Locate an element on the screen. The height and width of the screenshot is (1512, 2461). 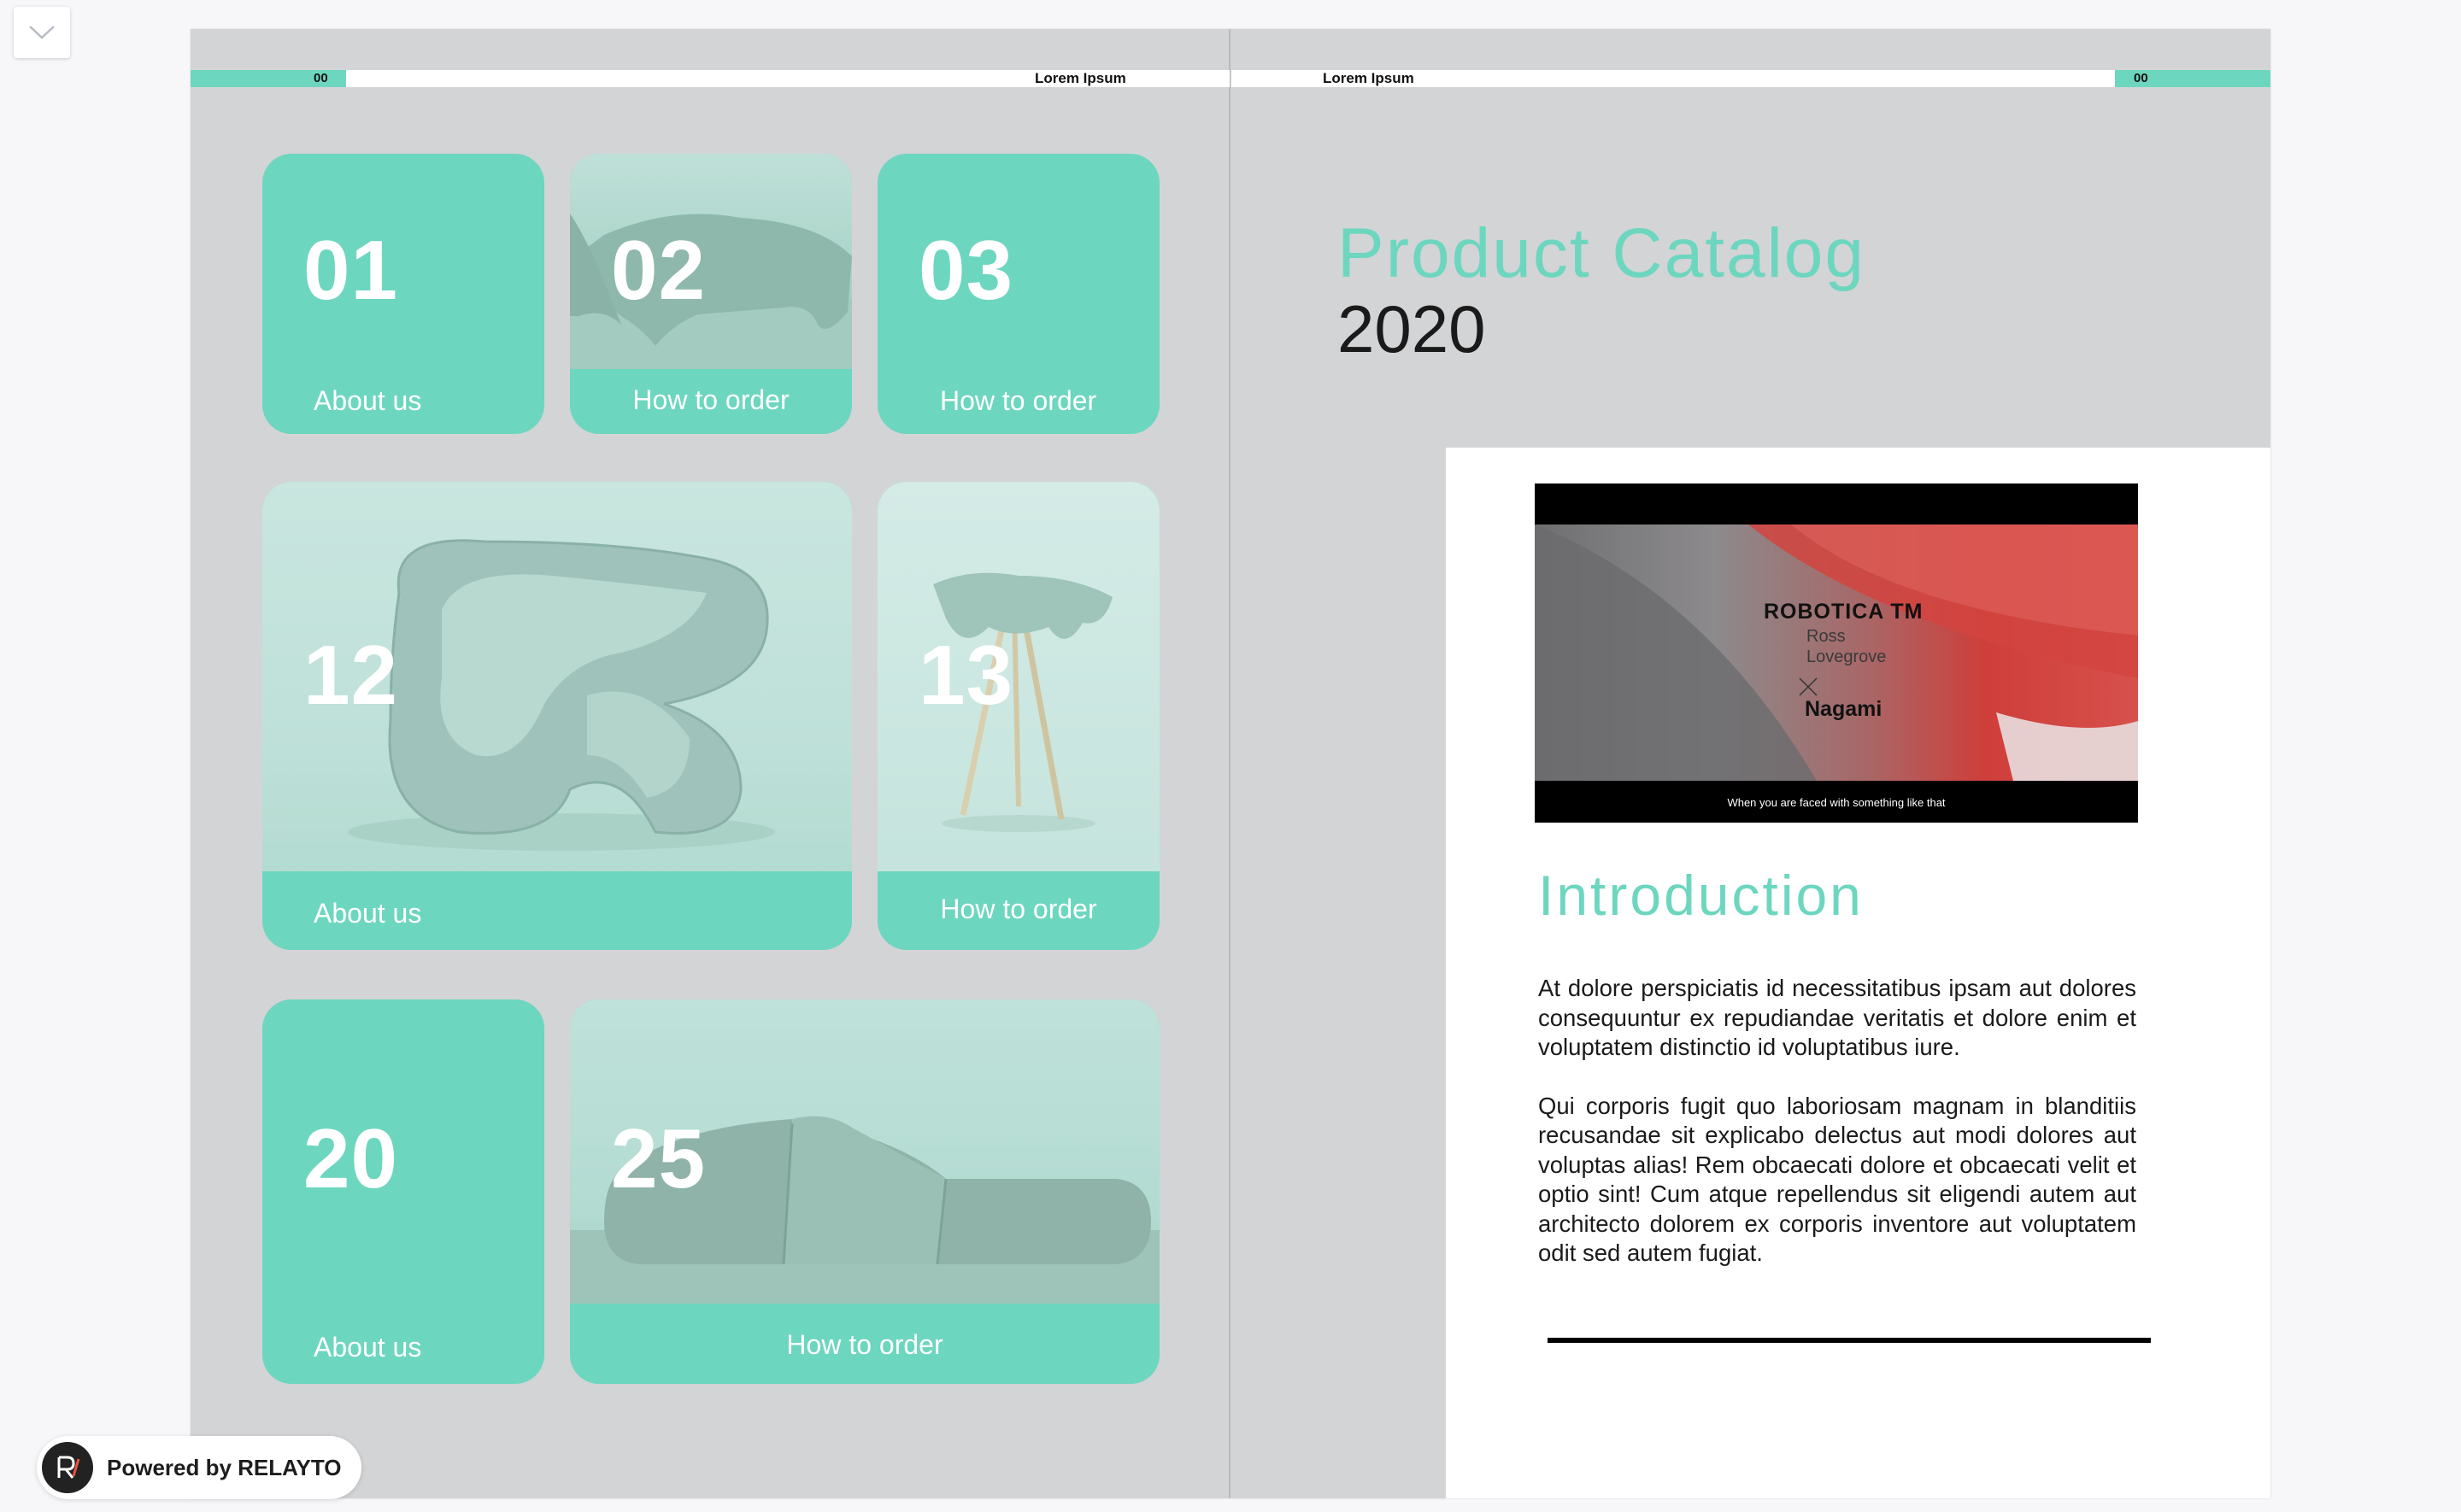
left-running-title: Lorem Ipsum is located at coordinates (1081, 78).